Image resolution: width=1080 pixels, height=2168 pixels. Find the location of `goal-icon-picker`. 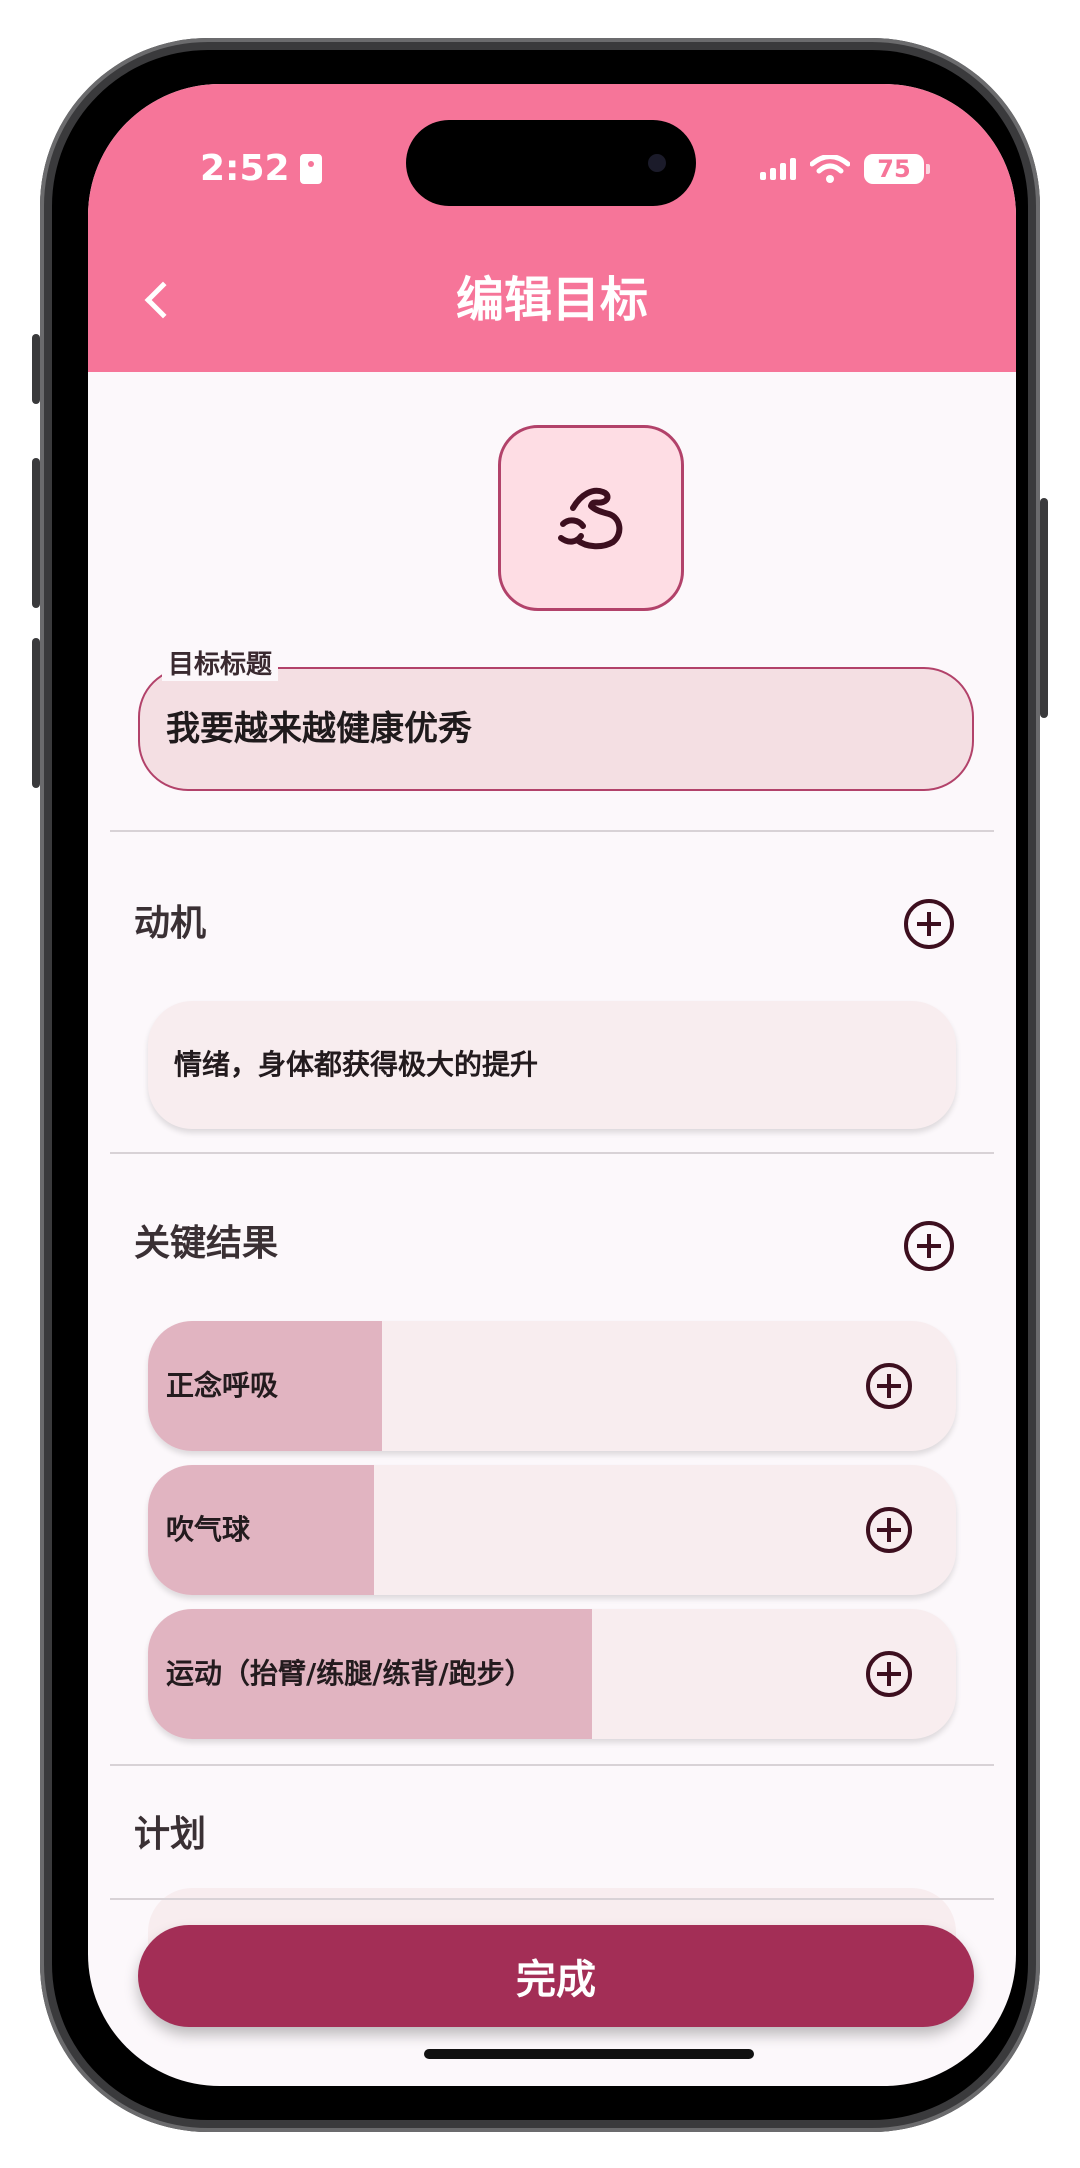

goal-icon-picker is located at coordinates (591, 518).